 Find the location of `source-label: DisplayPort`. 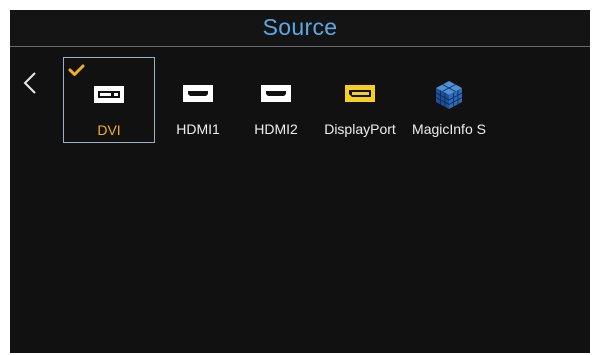

source-label: DisplayPort is located at coordinates (360, 129).